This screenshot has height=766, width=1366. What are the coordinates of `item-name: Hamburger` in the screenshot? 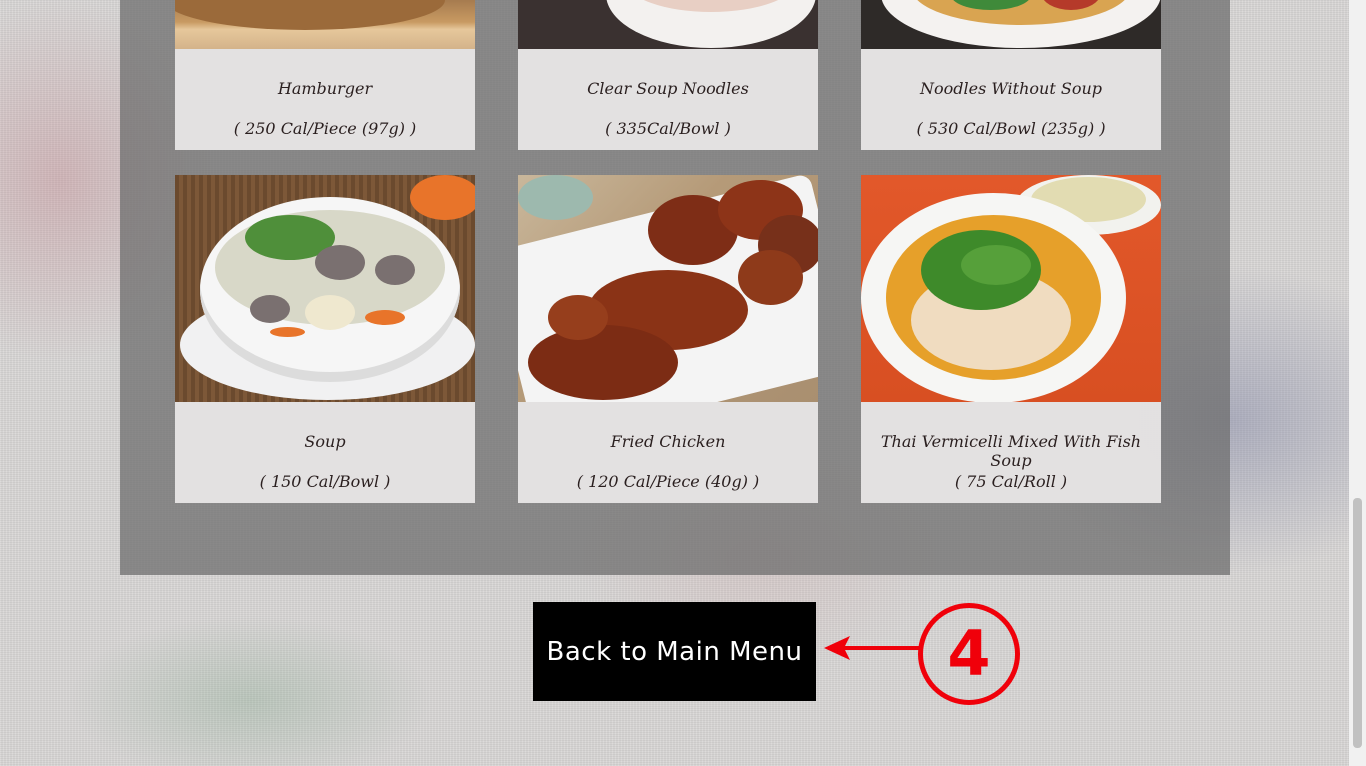 It's located at (325, 88).